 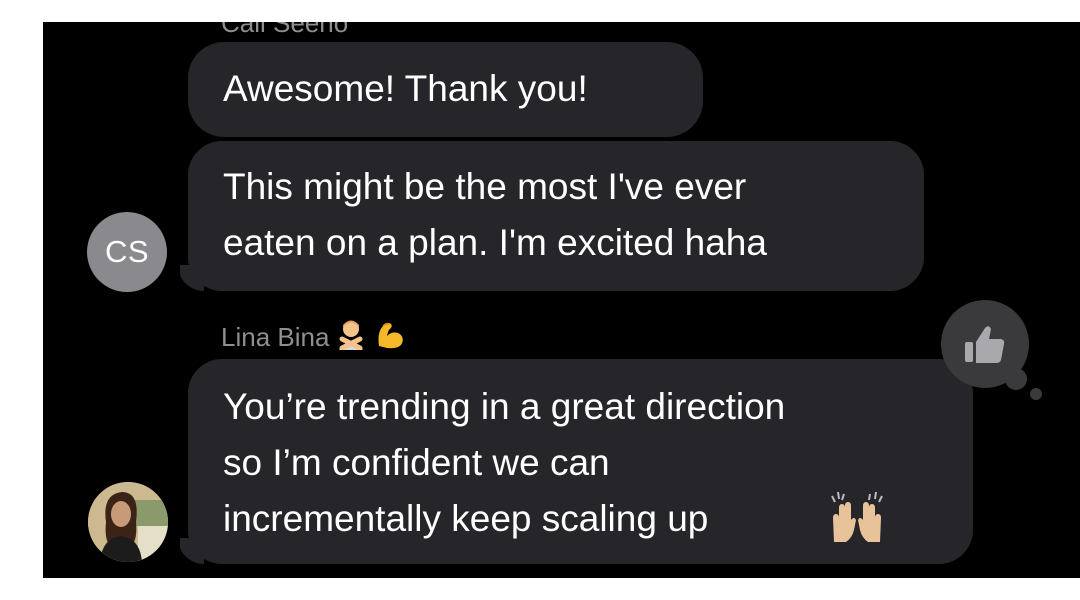 I want to click on avatar-cs: CS, so click(x=127, y=252).